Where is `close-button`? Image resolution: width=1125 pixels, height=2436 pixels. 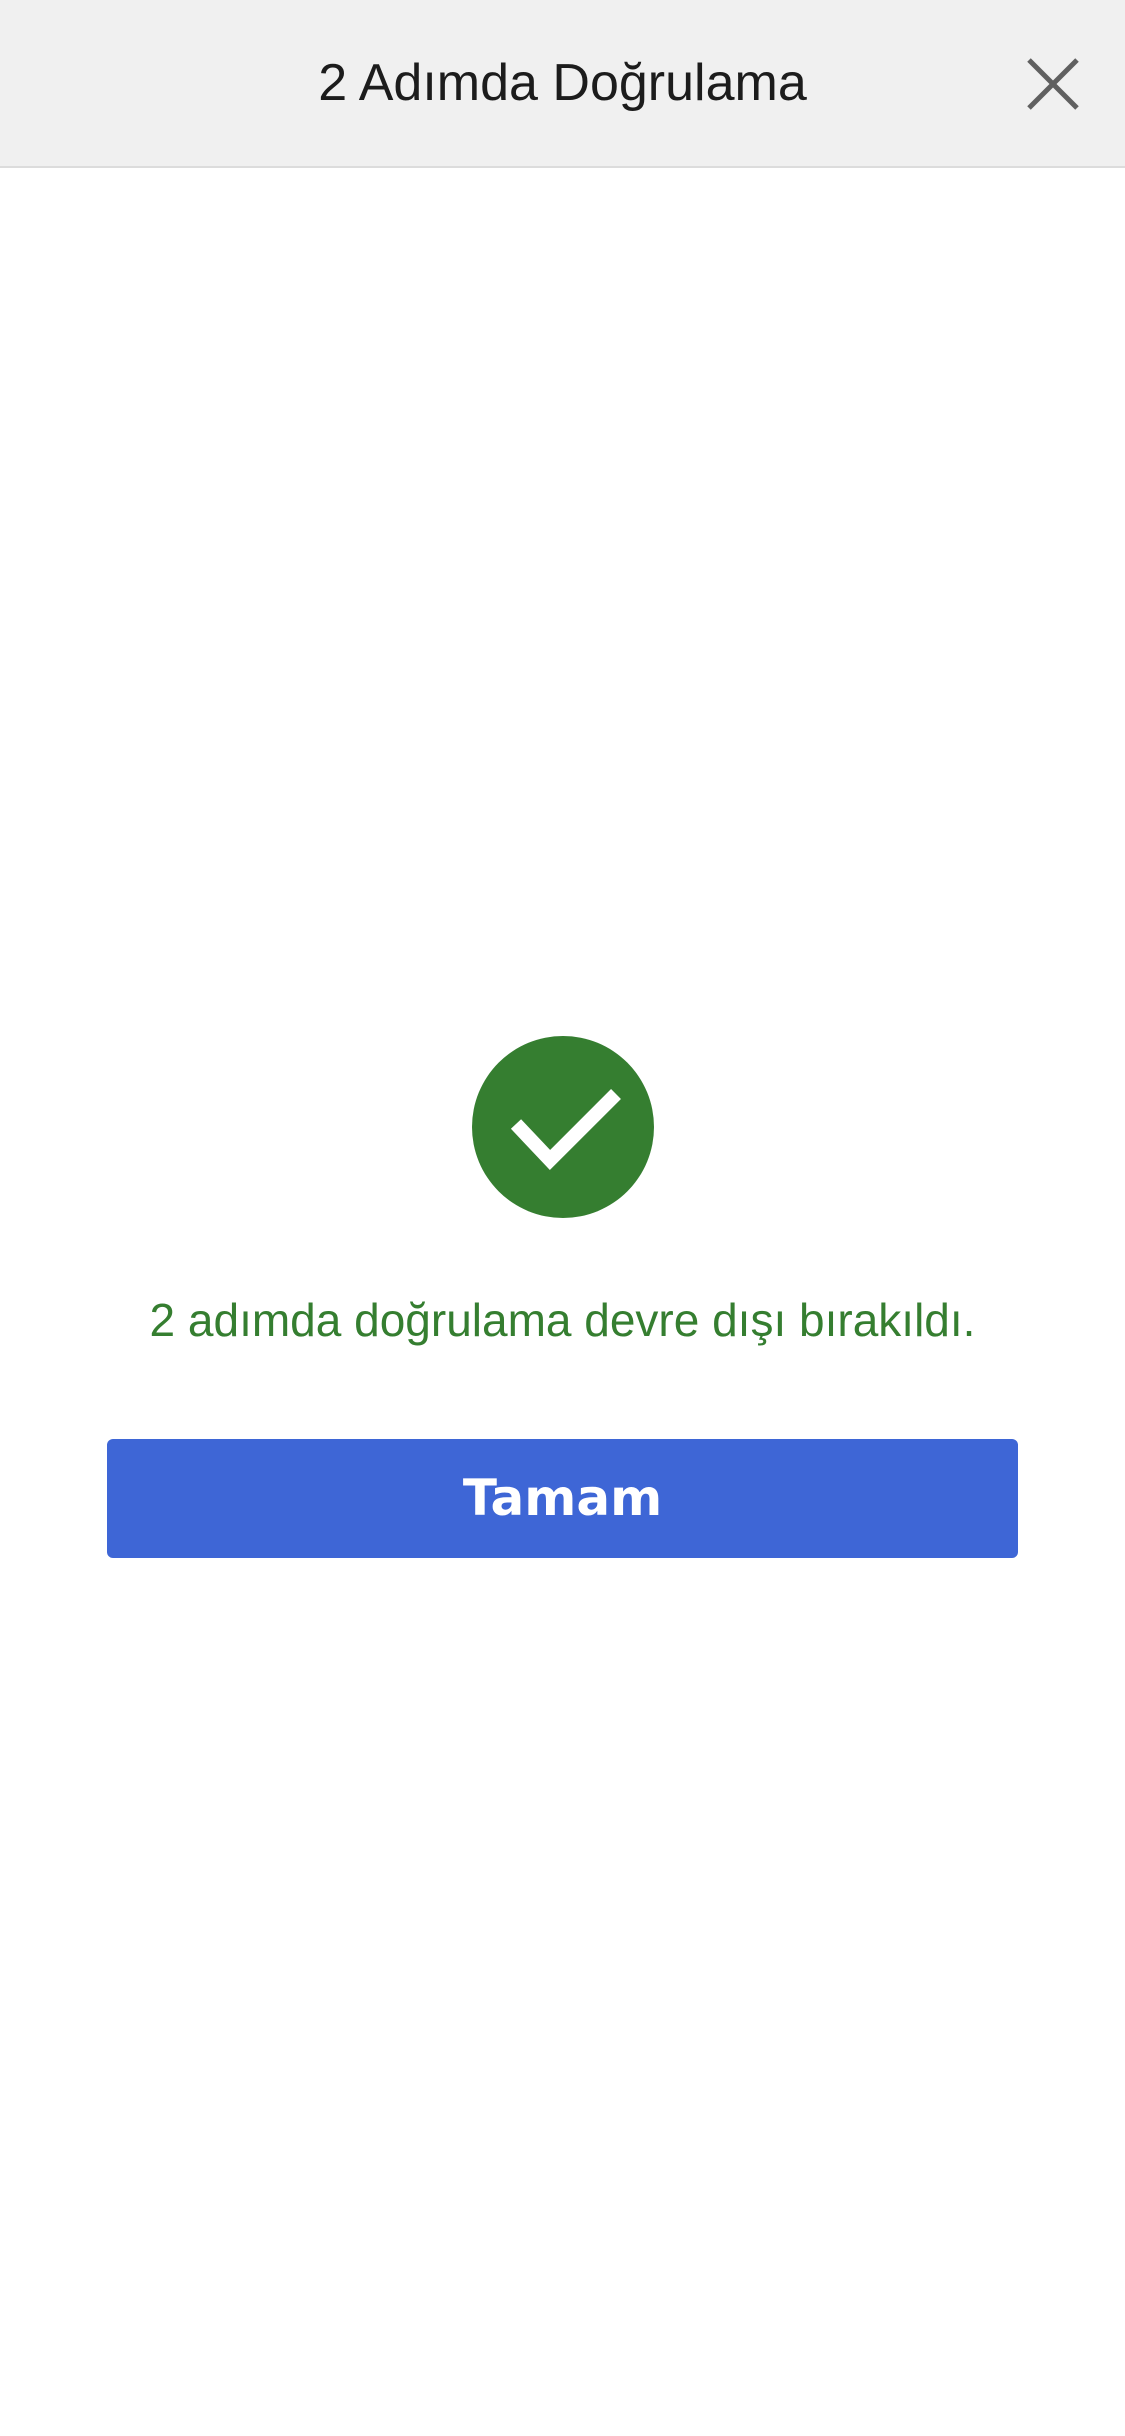
close-button is located at coordinates (1053, 84).